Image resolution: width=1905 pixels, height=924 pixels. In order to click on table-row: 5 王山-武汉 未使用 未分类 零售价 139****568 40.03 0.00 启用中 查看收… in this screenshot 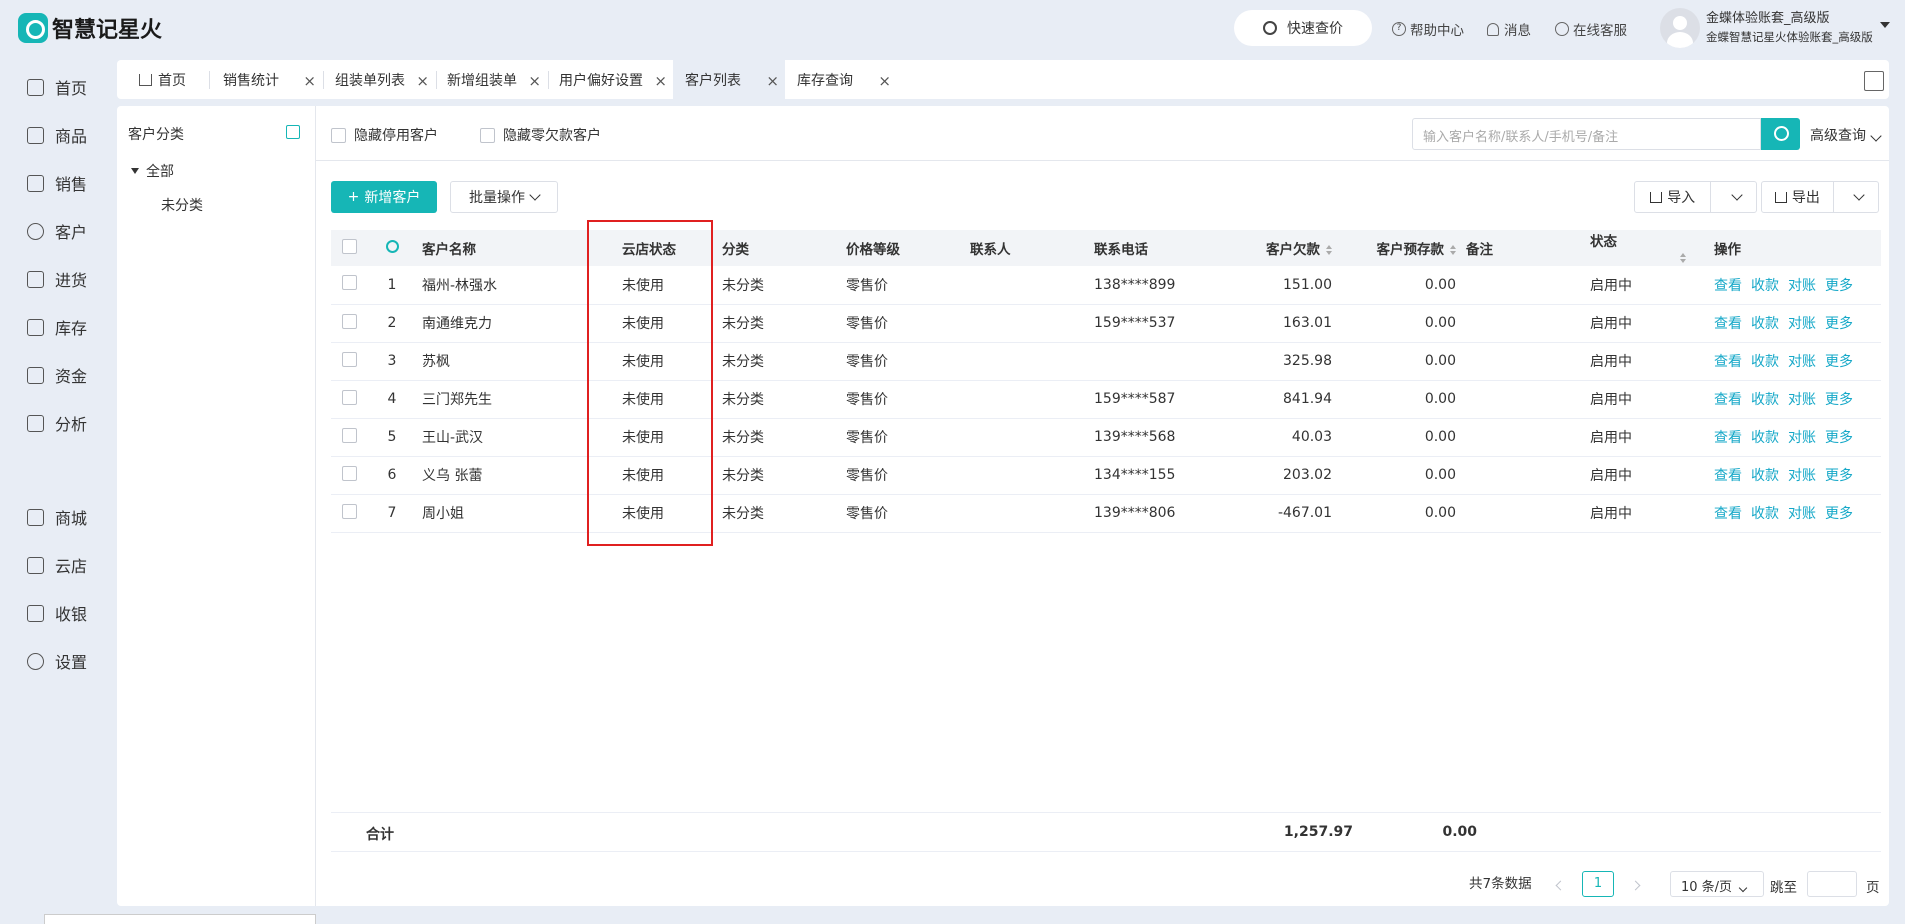, I will do `click(1106, 437)`.